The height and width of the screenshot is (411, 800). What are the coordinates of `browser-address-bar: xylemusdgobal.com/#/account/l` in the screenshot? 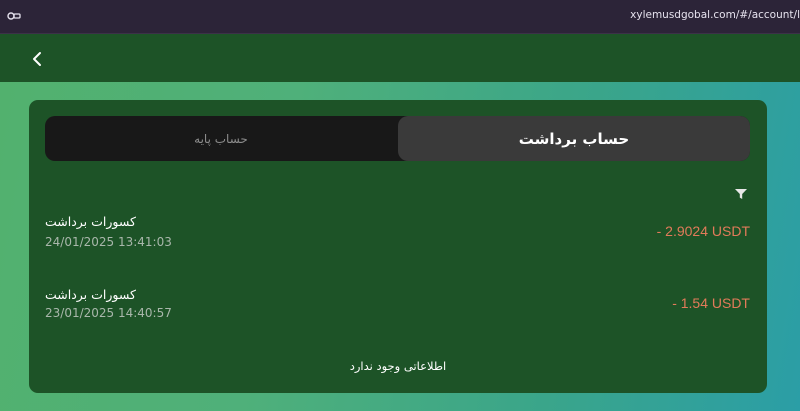 It's located at (400, 17).